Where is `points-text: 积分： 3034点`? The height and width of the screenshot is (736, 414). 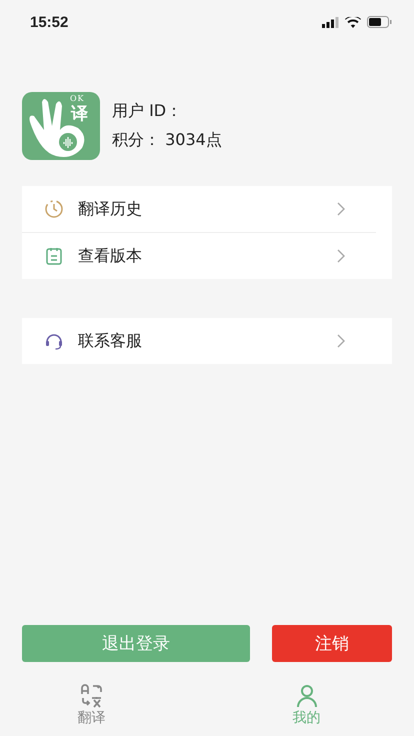
points-text: 积分： 3034点 is located at coordinates (167, 140).